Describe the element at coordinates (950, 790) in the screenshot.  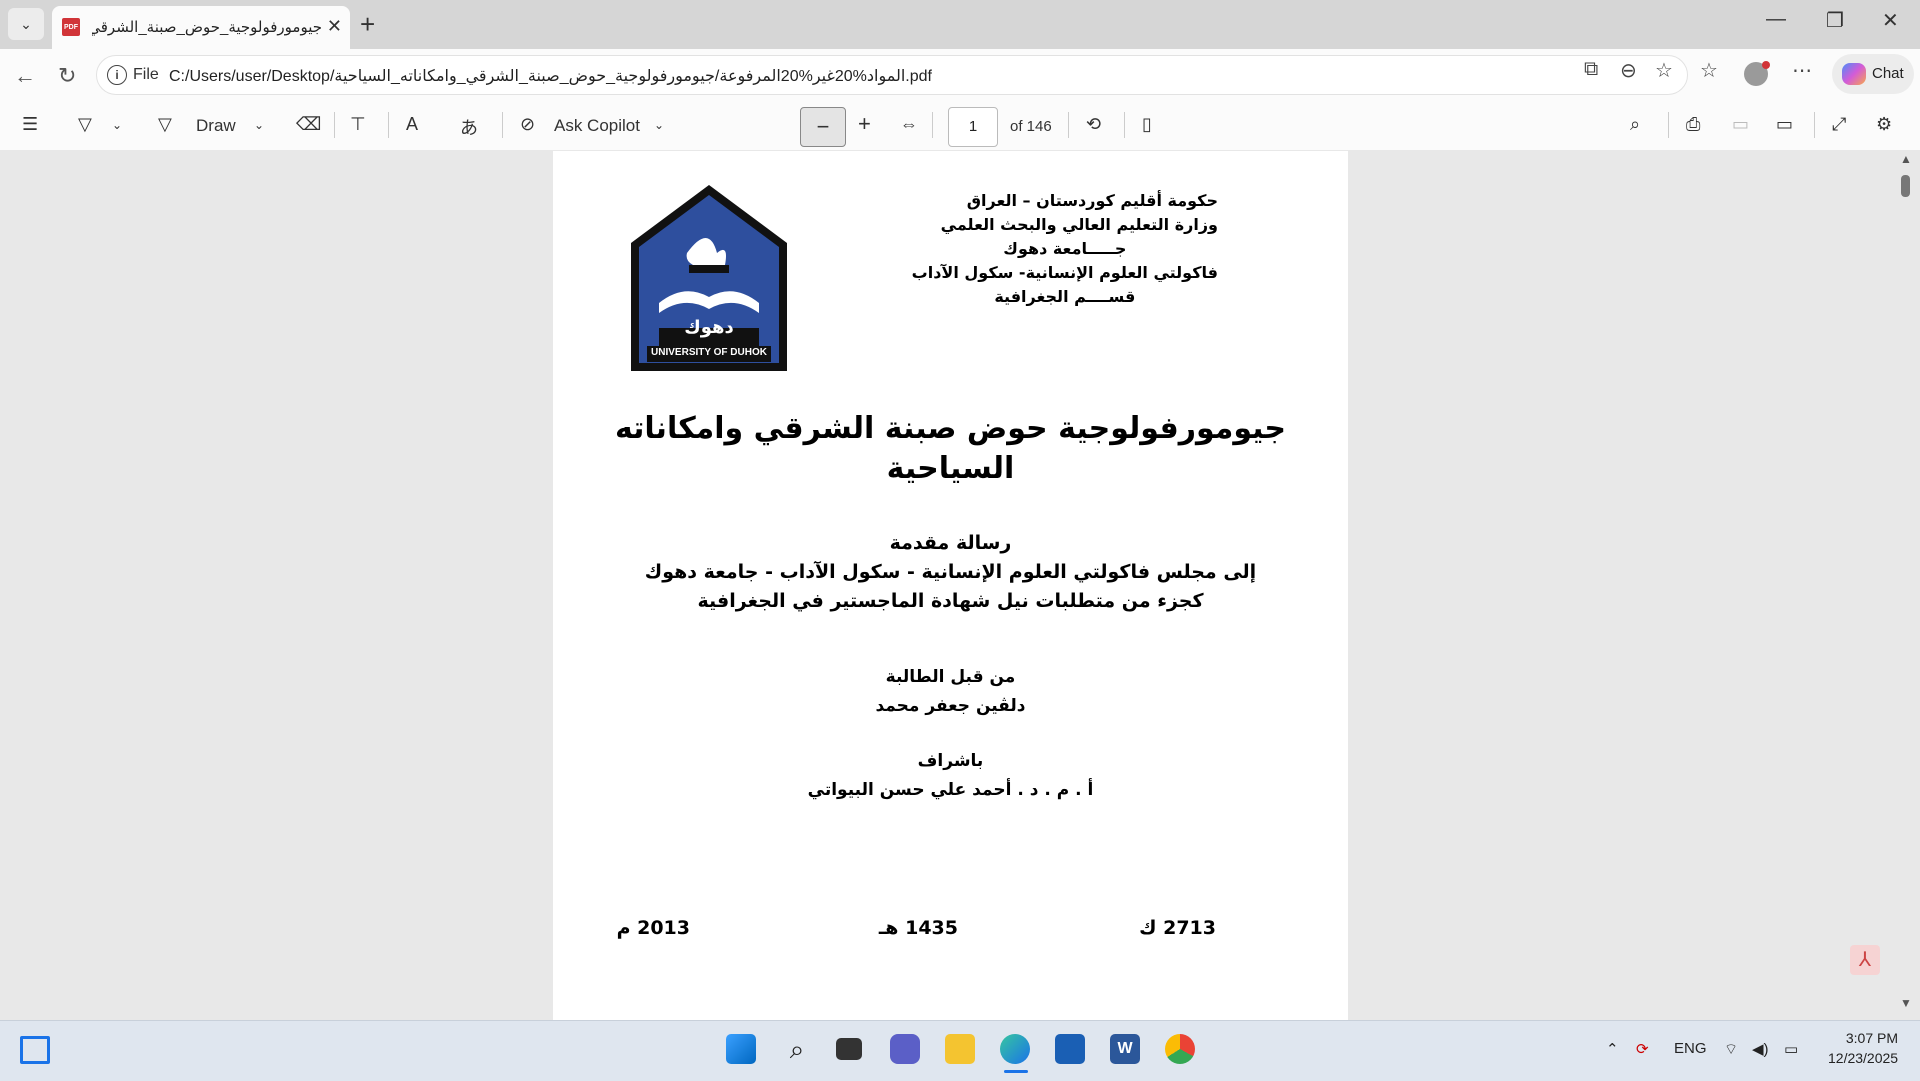
I see `supervisor-name: أ . م . د . أحمد علي حسن البيواتي` at that location.